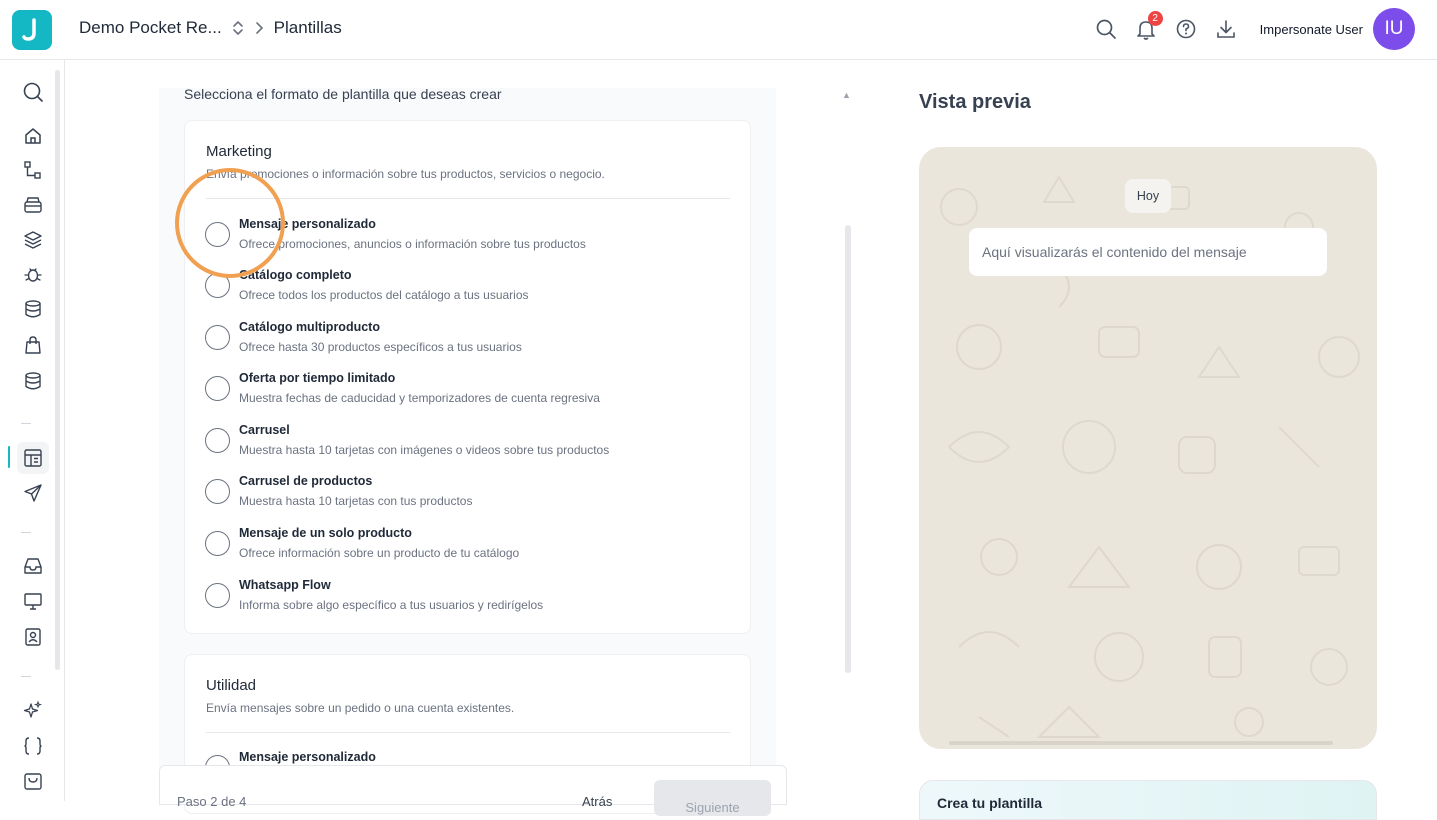 This screenshot has width=1437, height=820. Describe the element at coordinates (308, 28) in the screenshot. I see `page-title: Plantillas` at that location.